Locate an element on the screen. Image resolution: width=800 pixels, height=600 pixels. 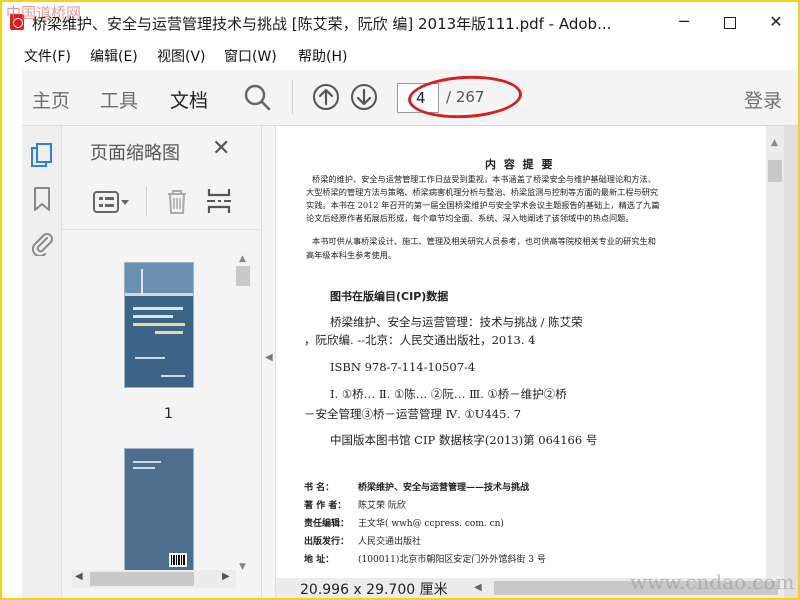
thumbnails-horizontal-scrollbar: ◀ ▶ is located at coordinates (154, 579).